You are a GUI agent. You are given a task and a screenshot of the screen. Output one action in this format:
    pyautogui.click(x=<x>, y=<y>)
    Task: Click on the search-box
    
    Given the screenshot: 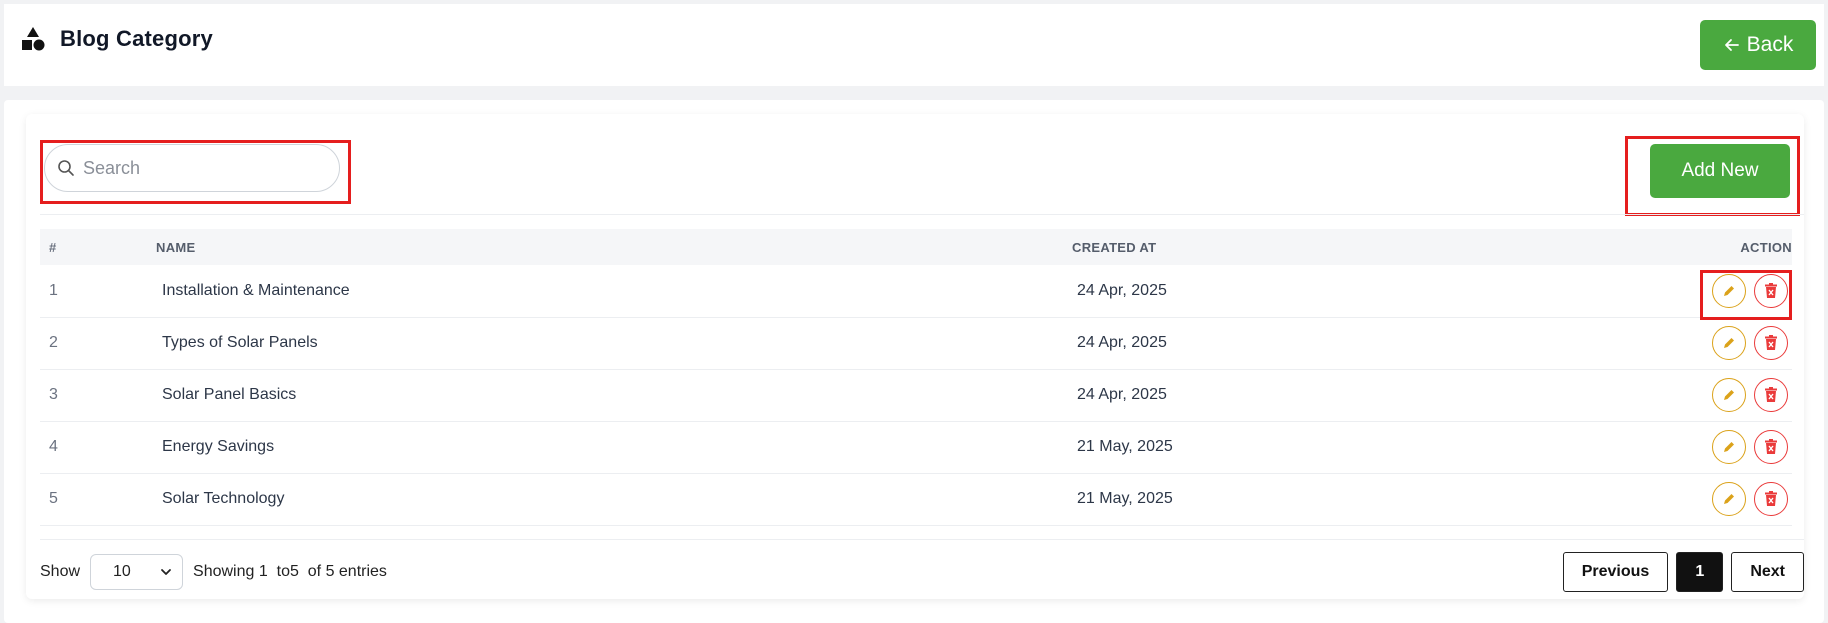 What is the action you would take?
    pyautogui.click(x=192, y=168)
    